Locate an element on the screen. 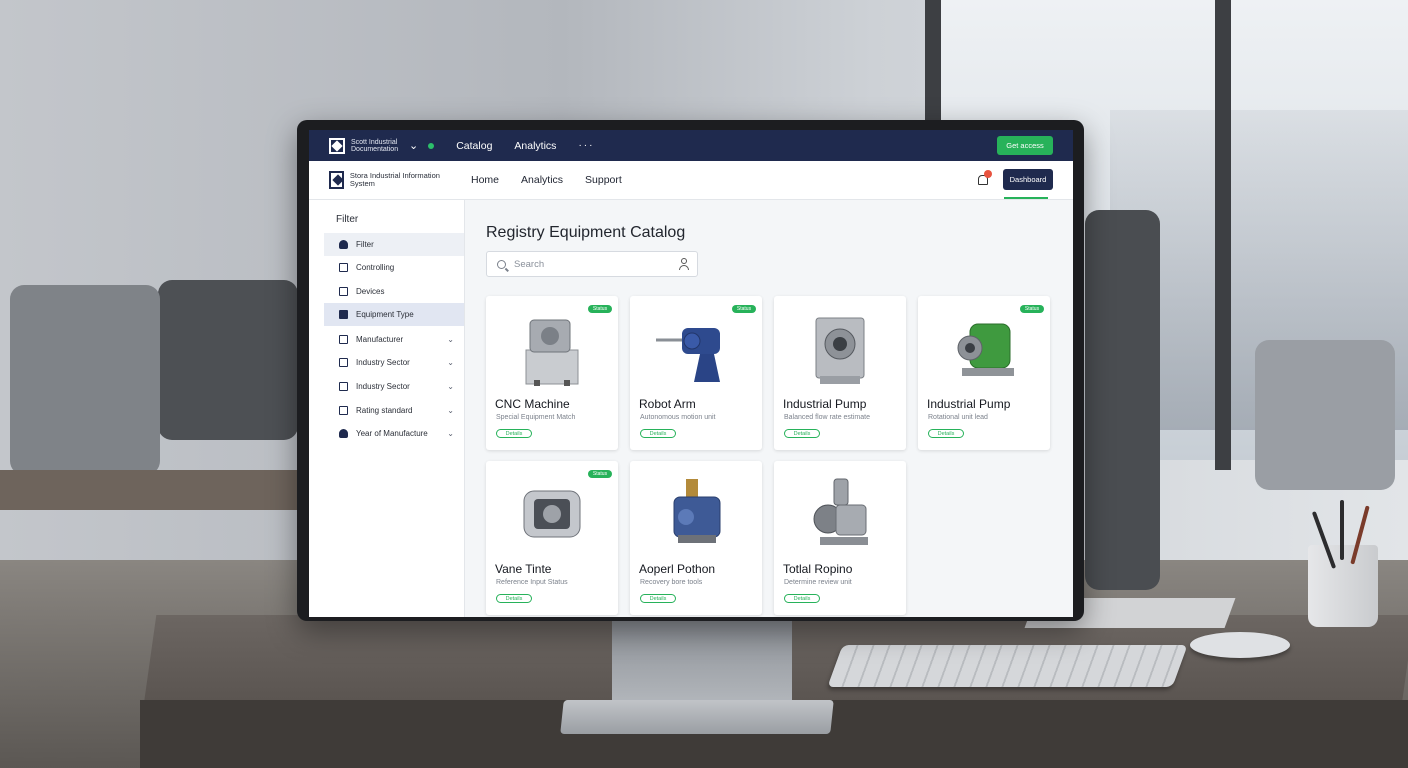 The height and width of the screenshot is (768, 1408). grid-icon is located at coordinates (343, 267).